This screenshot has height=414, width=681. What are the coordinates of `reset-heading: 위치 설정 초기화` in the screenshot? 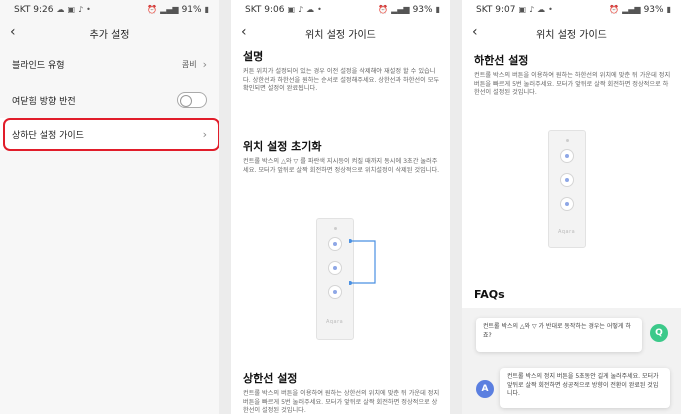 It's located at (282, 146).